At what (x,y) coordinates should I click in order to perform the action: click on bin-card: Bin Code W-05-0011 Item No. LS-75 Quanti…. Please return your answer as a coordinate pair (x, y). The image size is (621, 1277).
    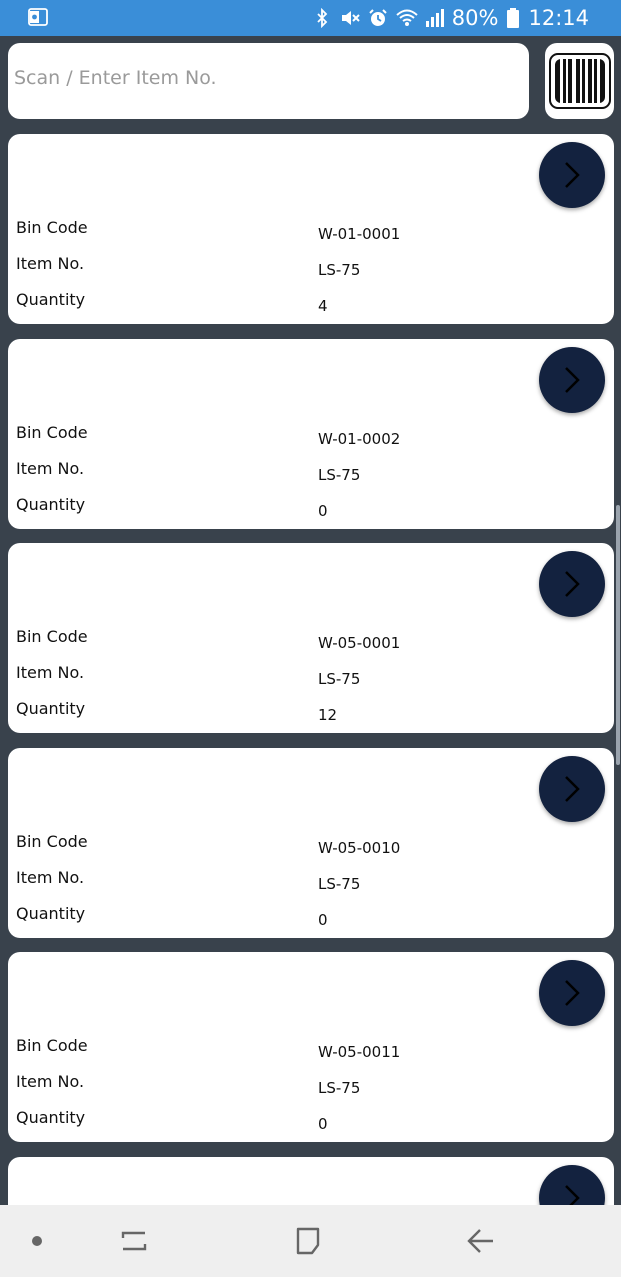
    Looking at the image, I should click on (311, 1047).